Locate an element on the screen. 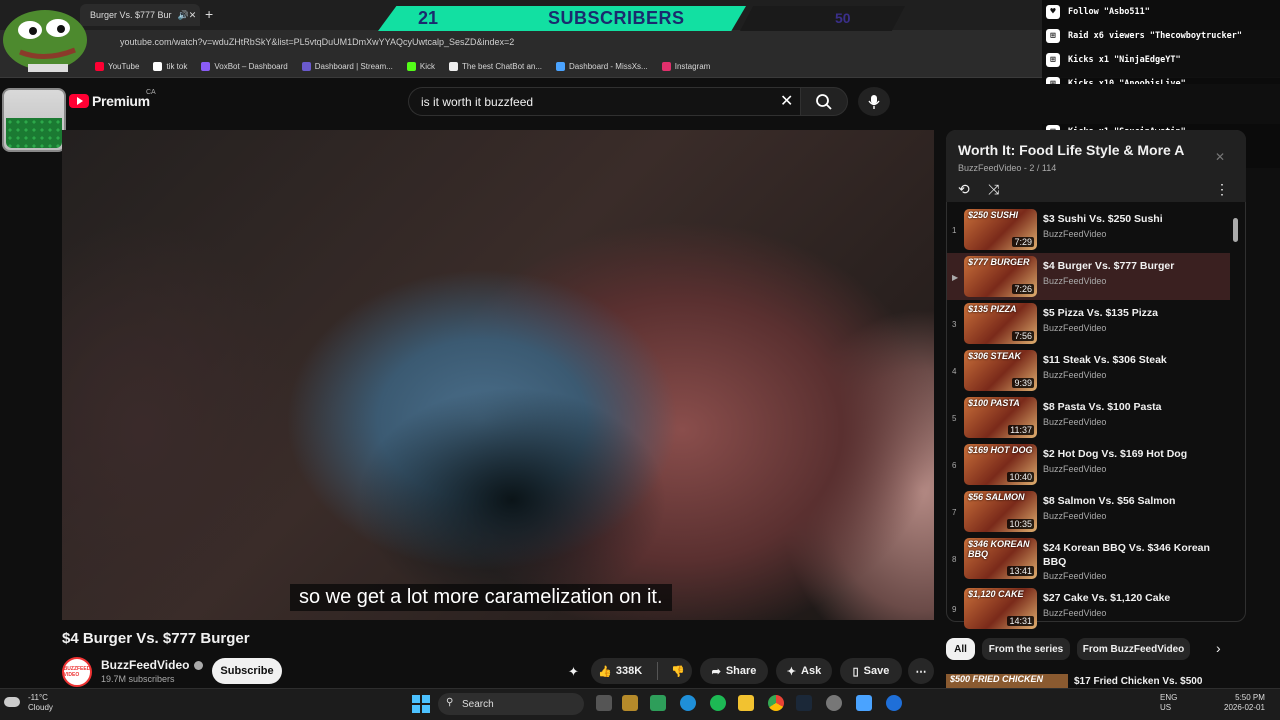 The width and height of the screenshot is (1280, 720). close-tab-icon: ✕ is located at coordinates (193, 15).